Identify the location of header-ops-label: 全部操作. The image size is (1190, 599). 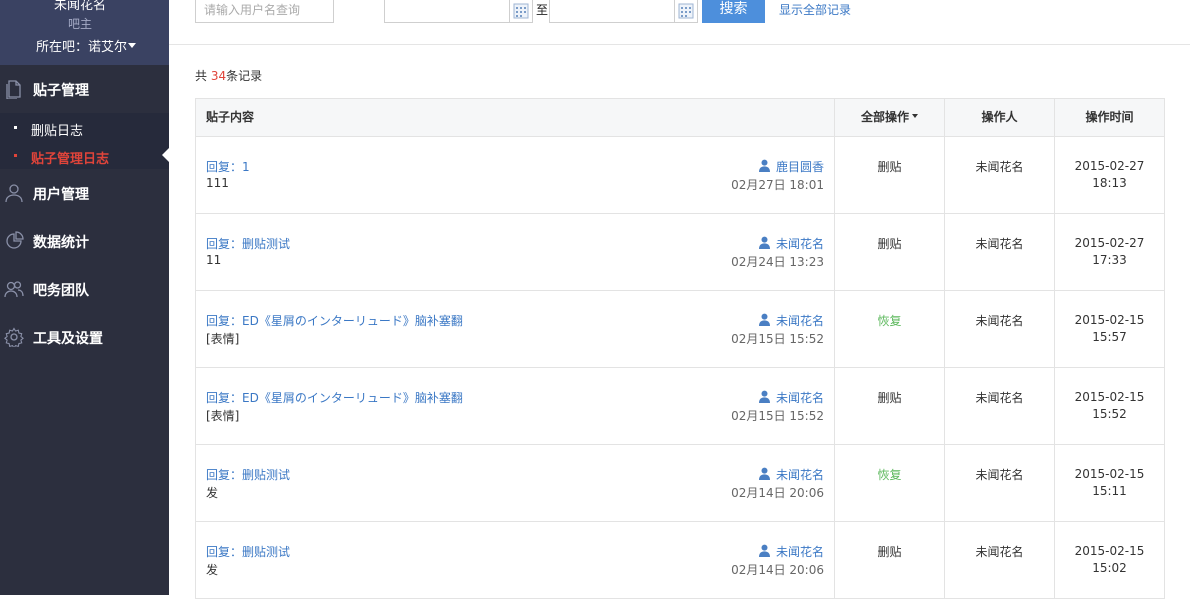
(884, 117).